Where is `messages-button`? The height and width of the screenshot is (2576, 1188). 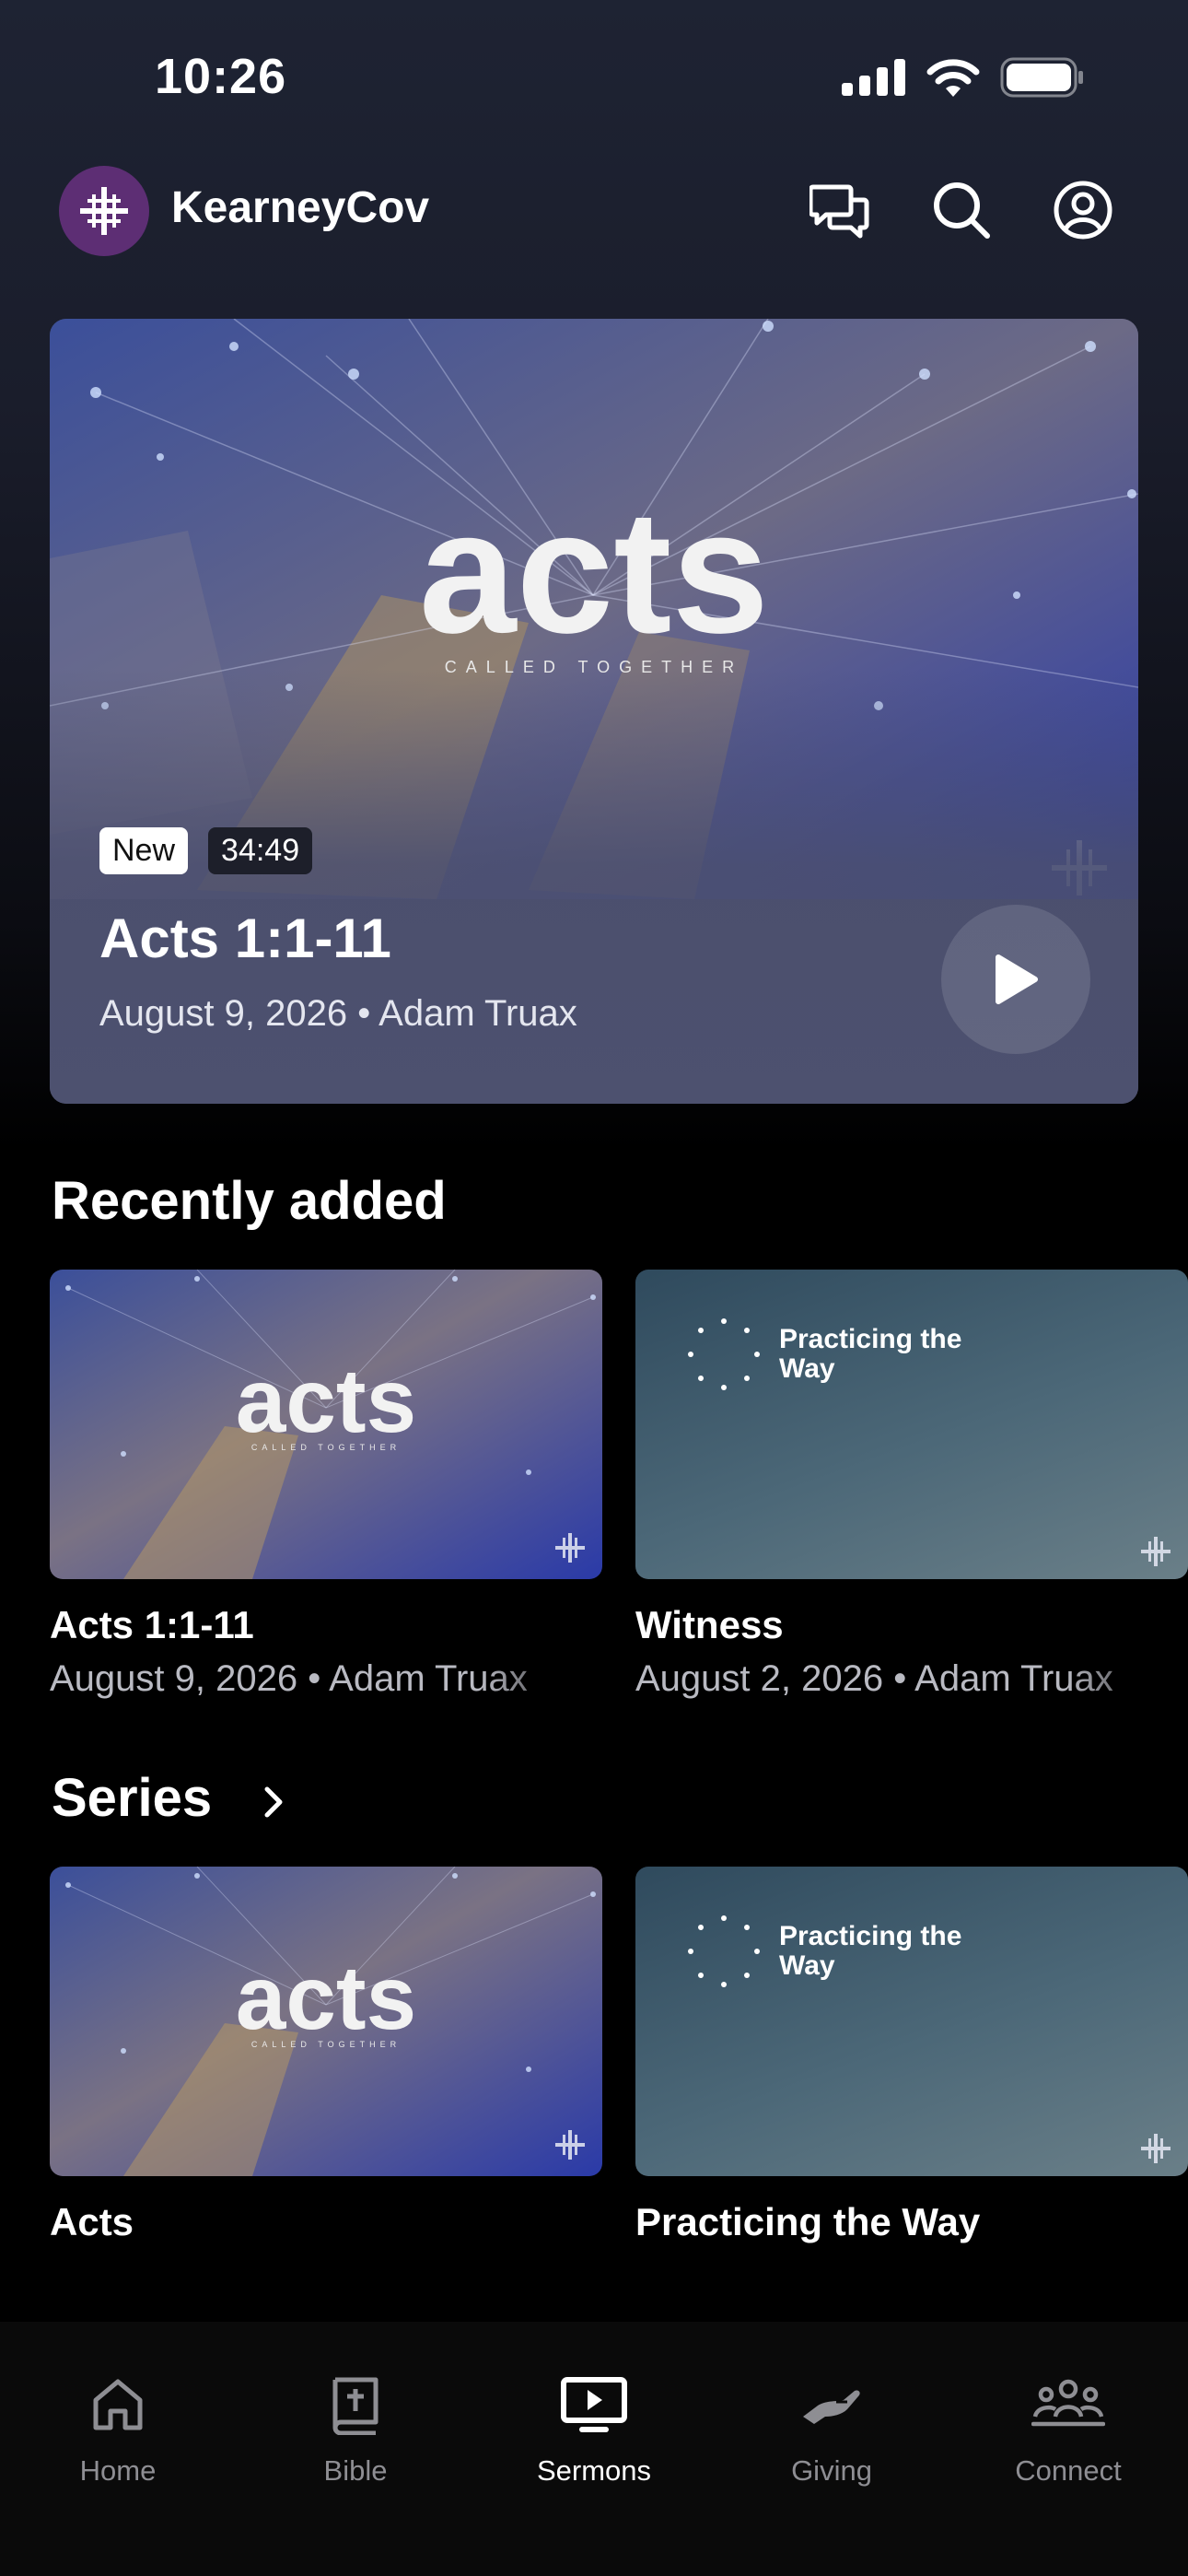 messages-button is located at coordinates (840, 210).